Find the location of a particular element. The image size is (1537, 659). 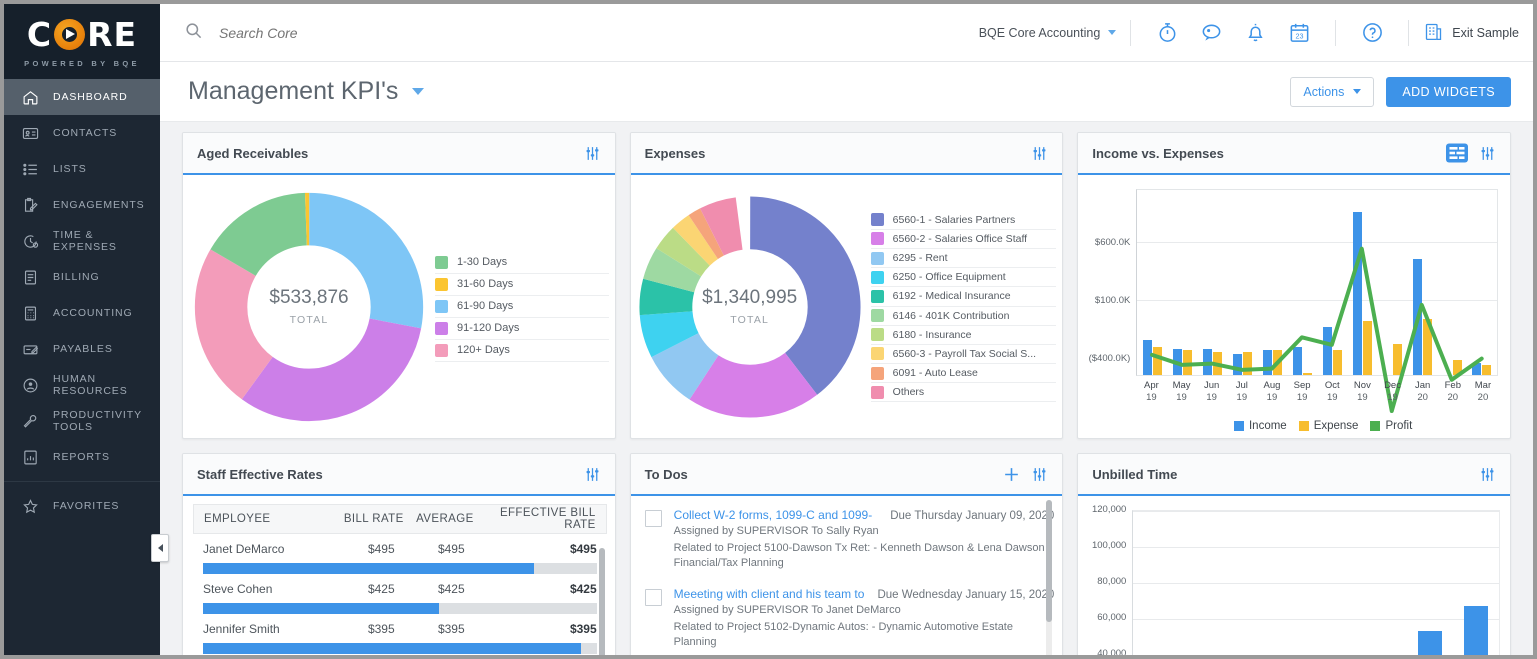

rate-progress-bar is located at coordinates (400, 608).